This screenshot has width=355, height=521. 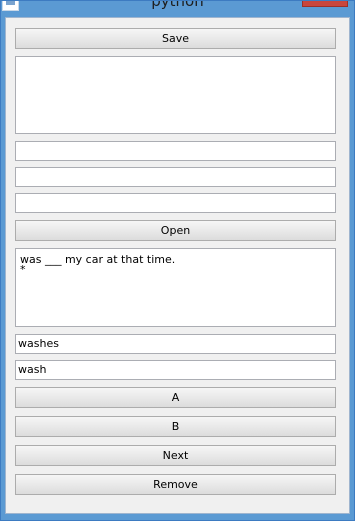 I want to click on close-button, so click(x=325, y=4).